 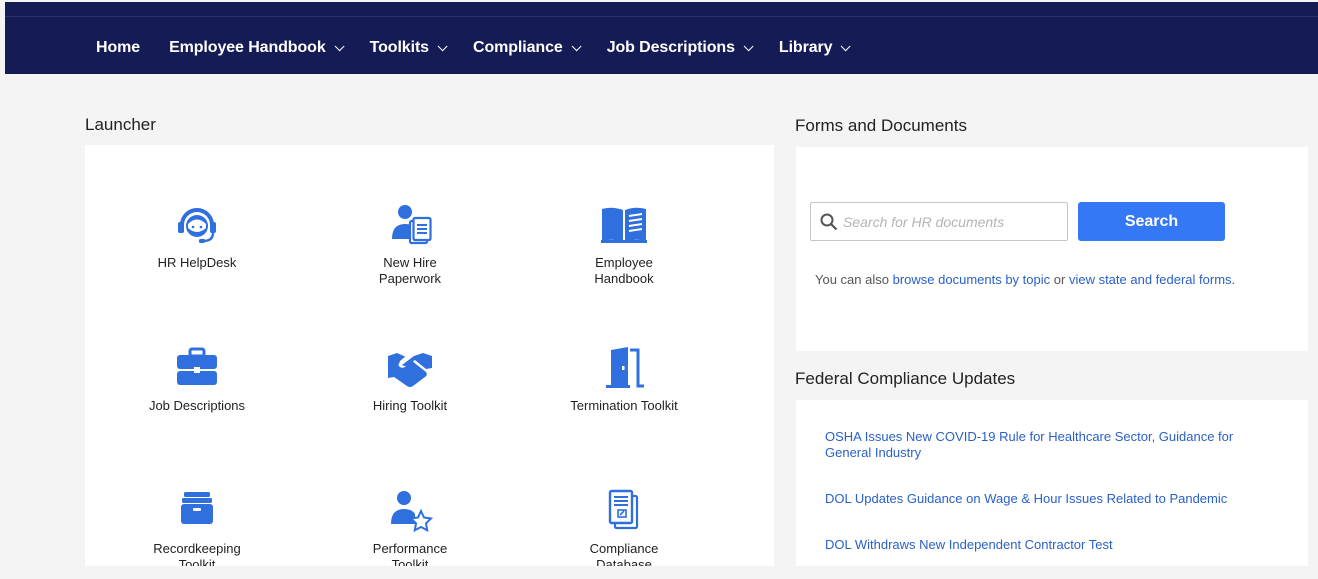 I want to click on launcher-tile-employee-handbook: Employee Handbook, so click(x=624, y=245).